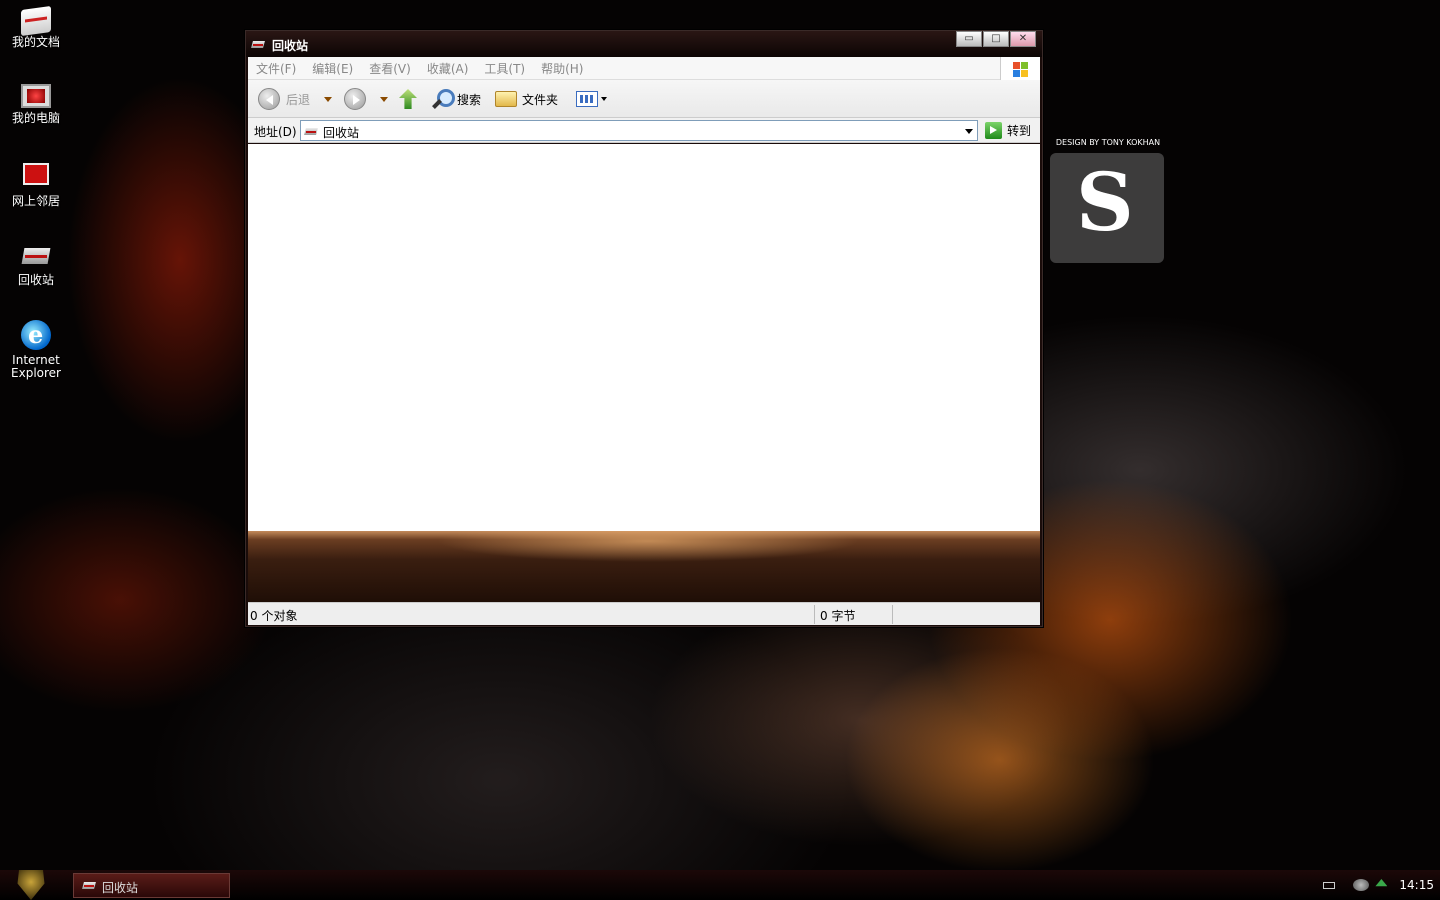 The height and width of the screenshot is (900, 1440). Describe the element at coordinates (36, 21) in the screenshot. I see `my-documents-icon` at that location.